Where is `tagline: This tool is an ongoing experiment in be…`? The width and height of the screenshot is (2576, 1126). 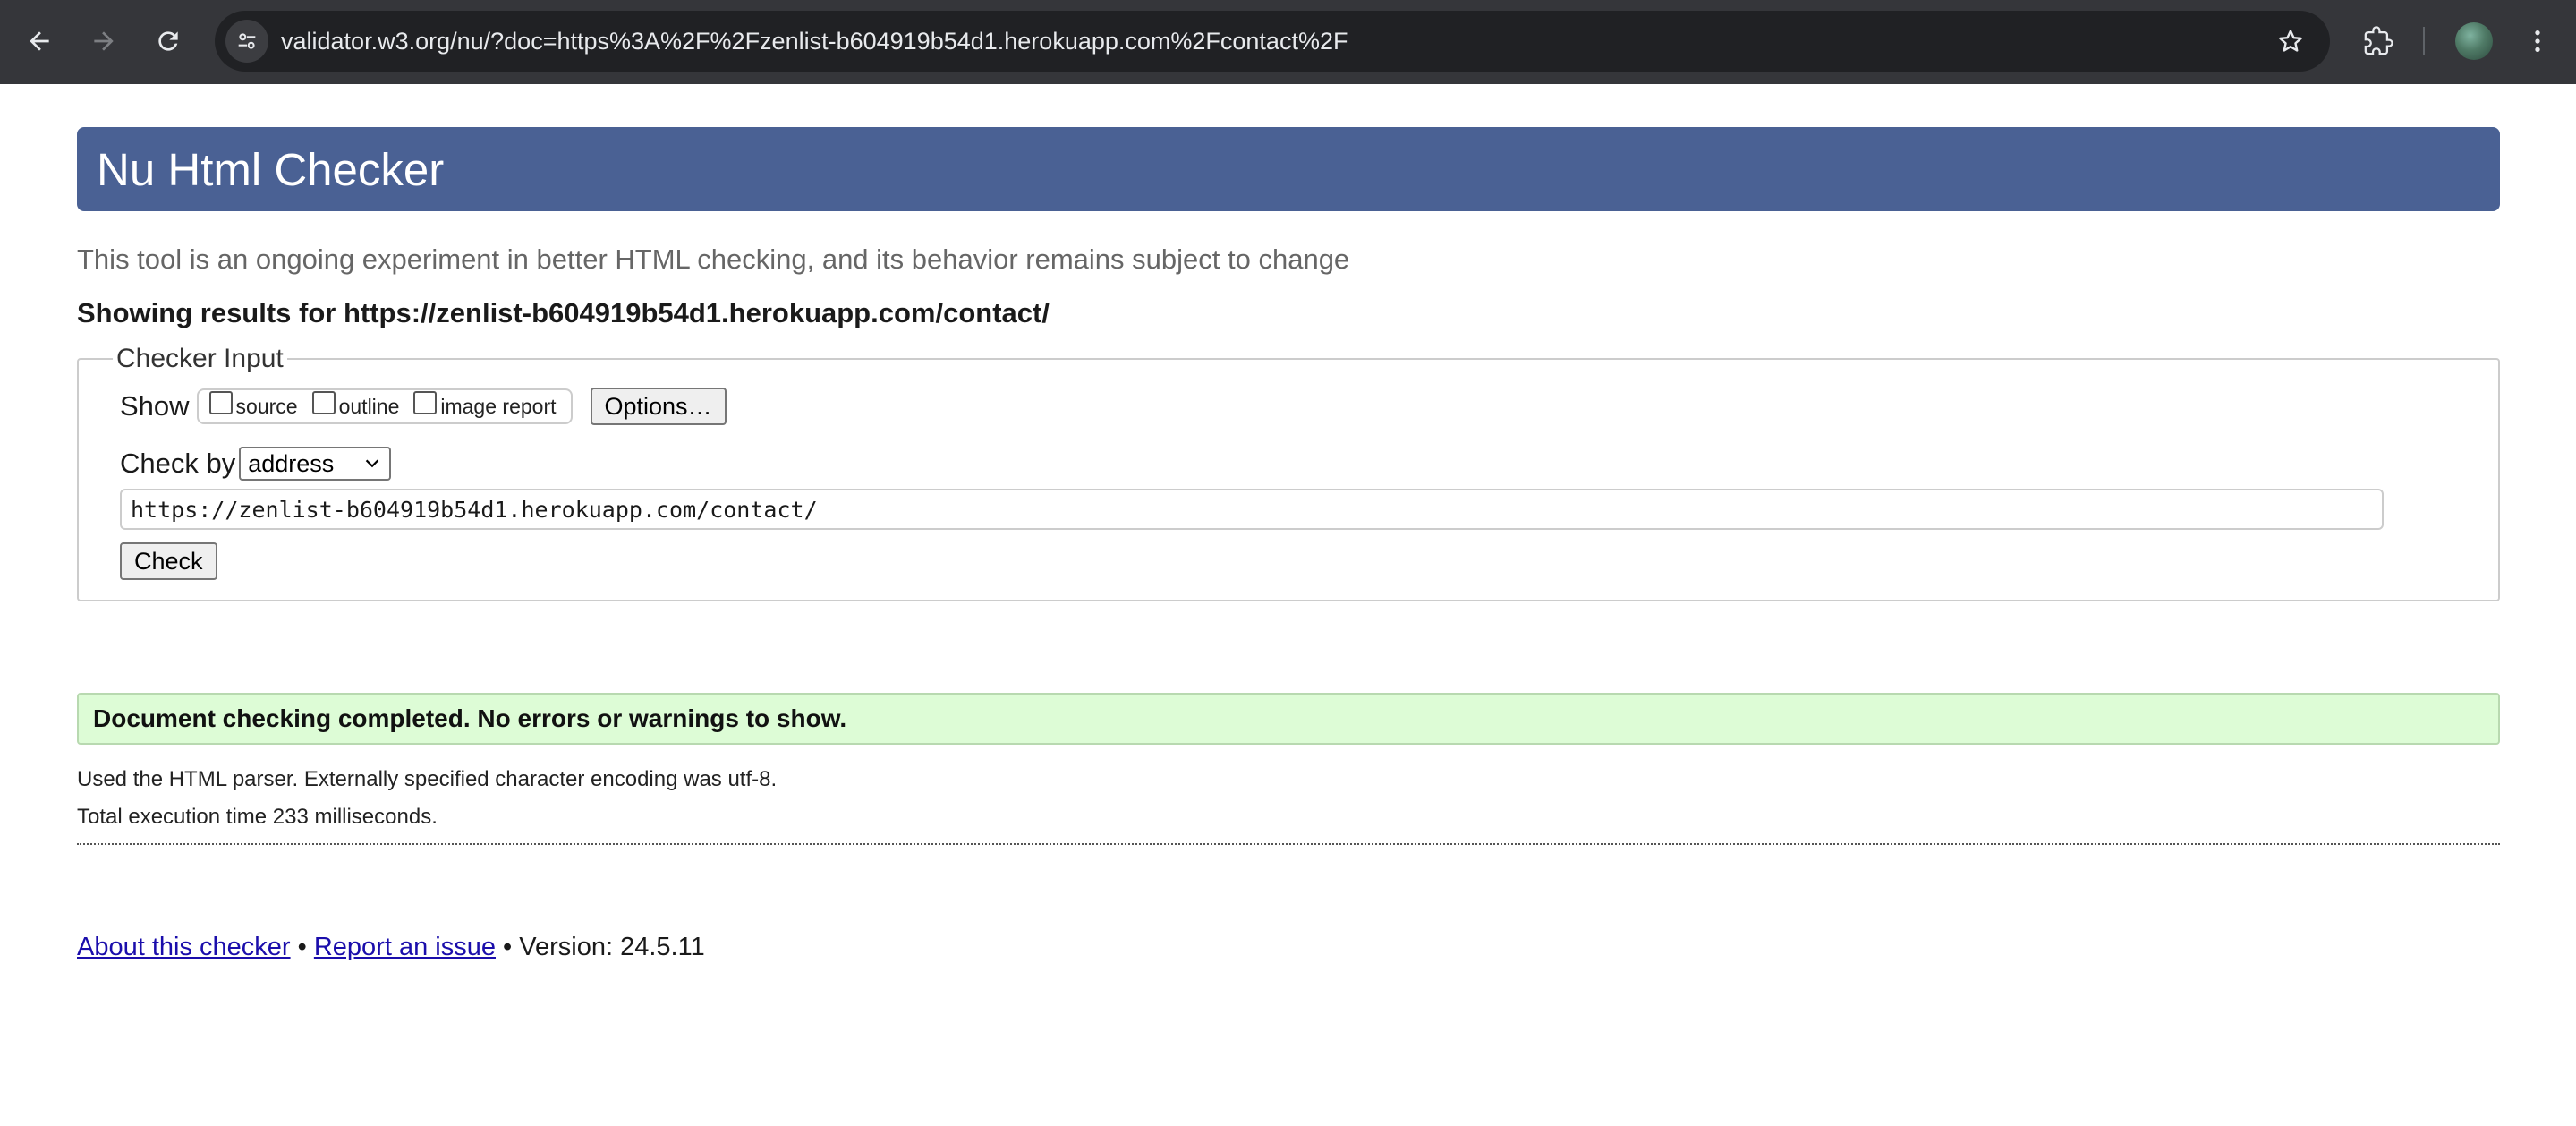 tagline: This tool is an ongoing experiment in be… is located at coordinates (713, 259).